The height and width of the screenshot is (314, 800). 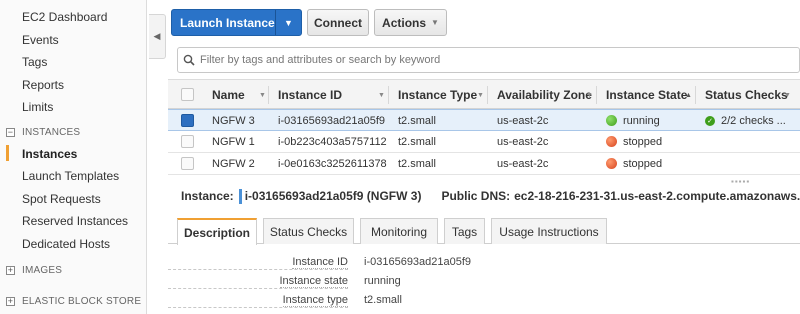 I want to click on cell-name: NGFW 3, so click(x=233, y=120).